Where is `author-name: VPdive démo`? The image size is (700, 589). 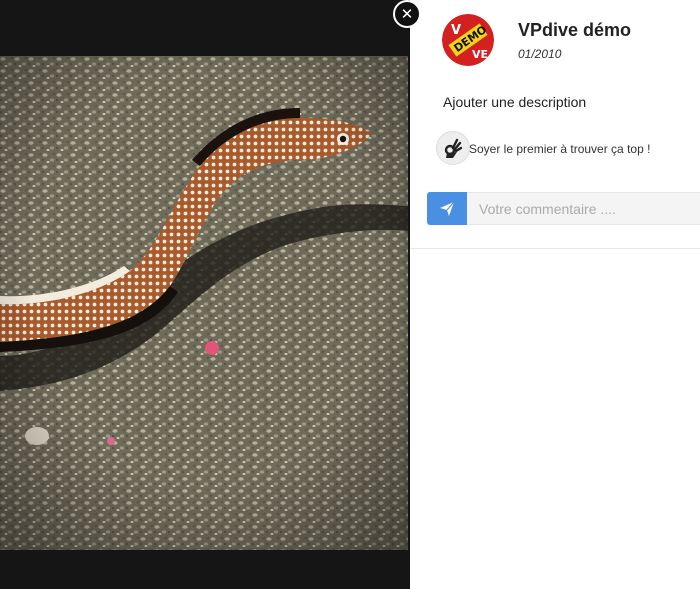
author-name: VPdive démo is located at coordinates (574, 30).